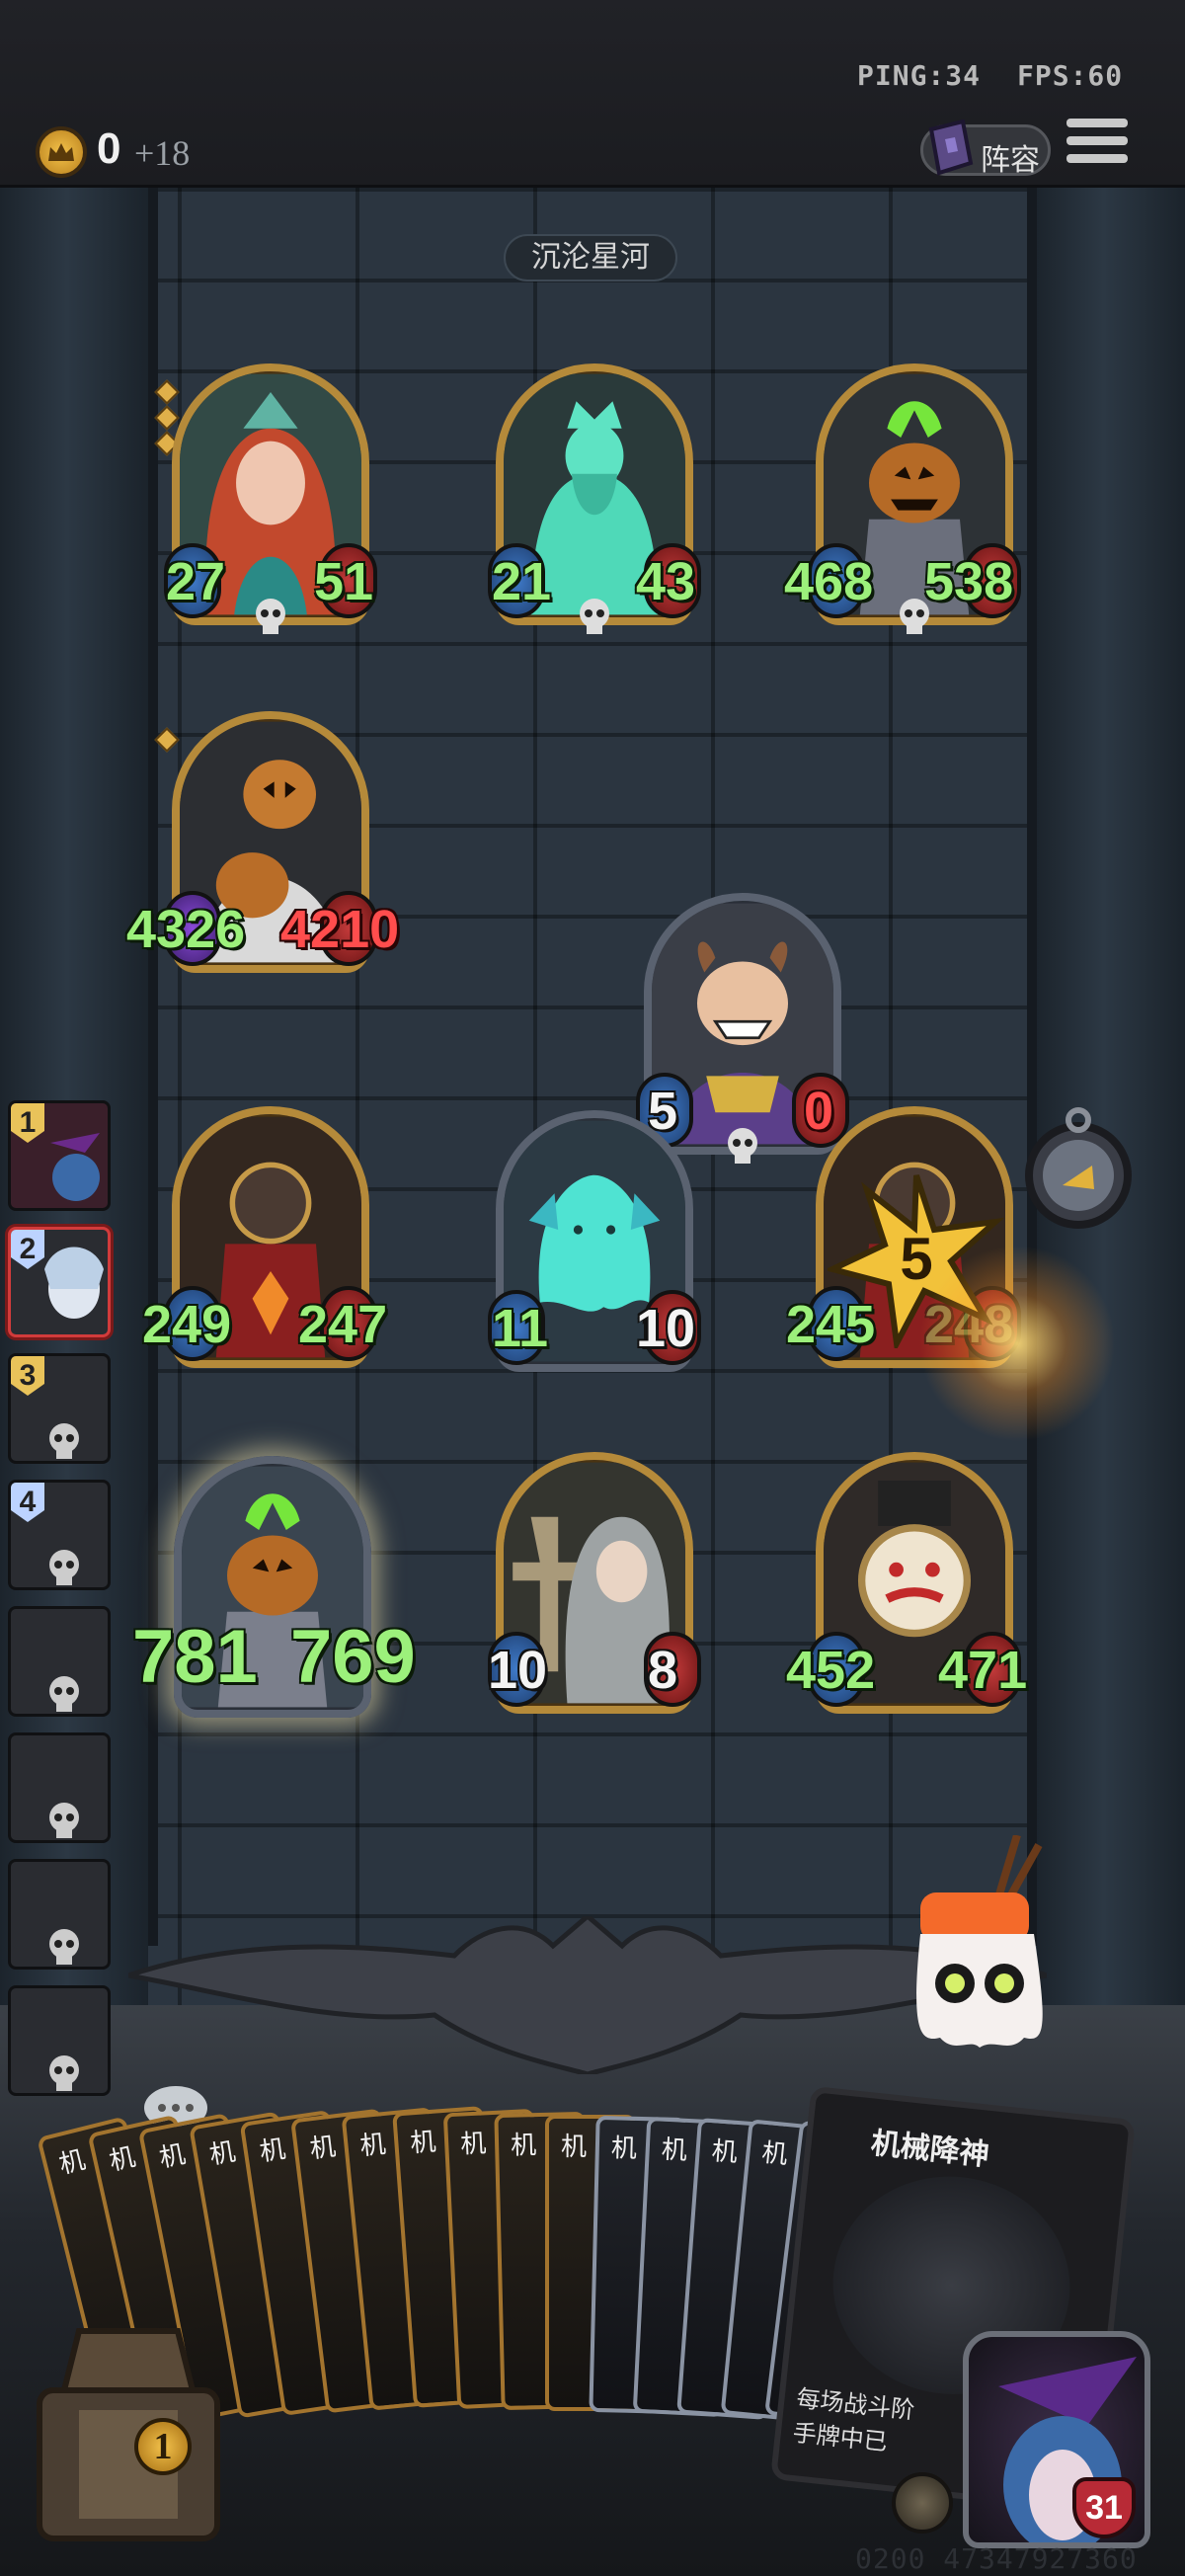  What do you see at coordinates (920, 75) in the screenshot?
I see `ping-readout: PING:34` at bounding box center [920, 75].